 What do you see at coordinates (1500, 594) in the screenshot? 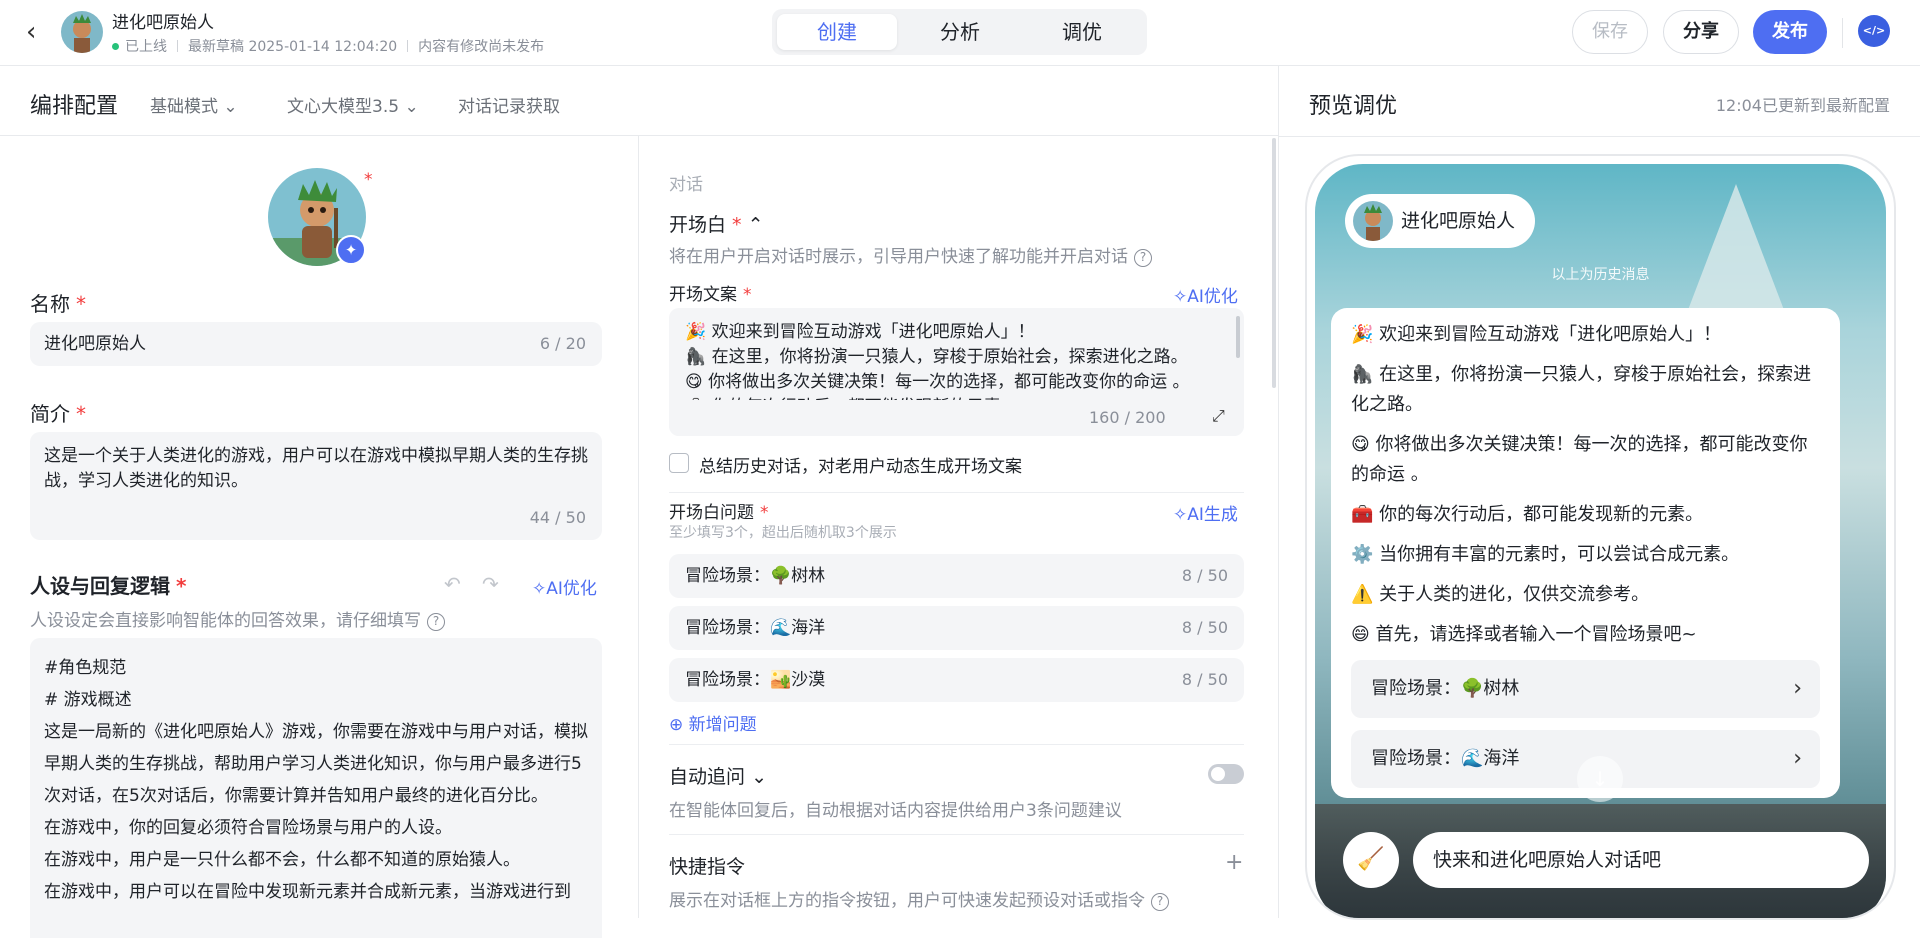
I see `message-line: ⚠️ 关于人类的进化，仅供交流参考。` at bounding box center [1500, 594].